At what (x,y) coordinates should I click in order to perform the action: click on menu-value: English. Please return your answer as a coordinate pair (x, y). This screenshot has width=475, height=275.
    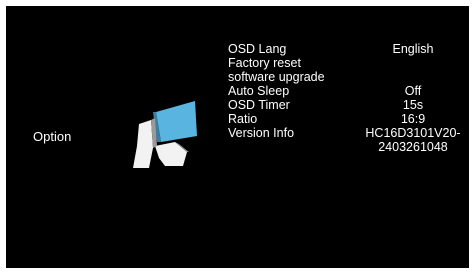
    Looking at the image, I should click on (413, 49).